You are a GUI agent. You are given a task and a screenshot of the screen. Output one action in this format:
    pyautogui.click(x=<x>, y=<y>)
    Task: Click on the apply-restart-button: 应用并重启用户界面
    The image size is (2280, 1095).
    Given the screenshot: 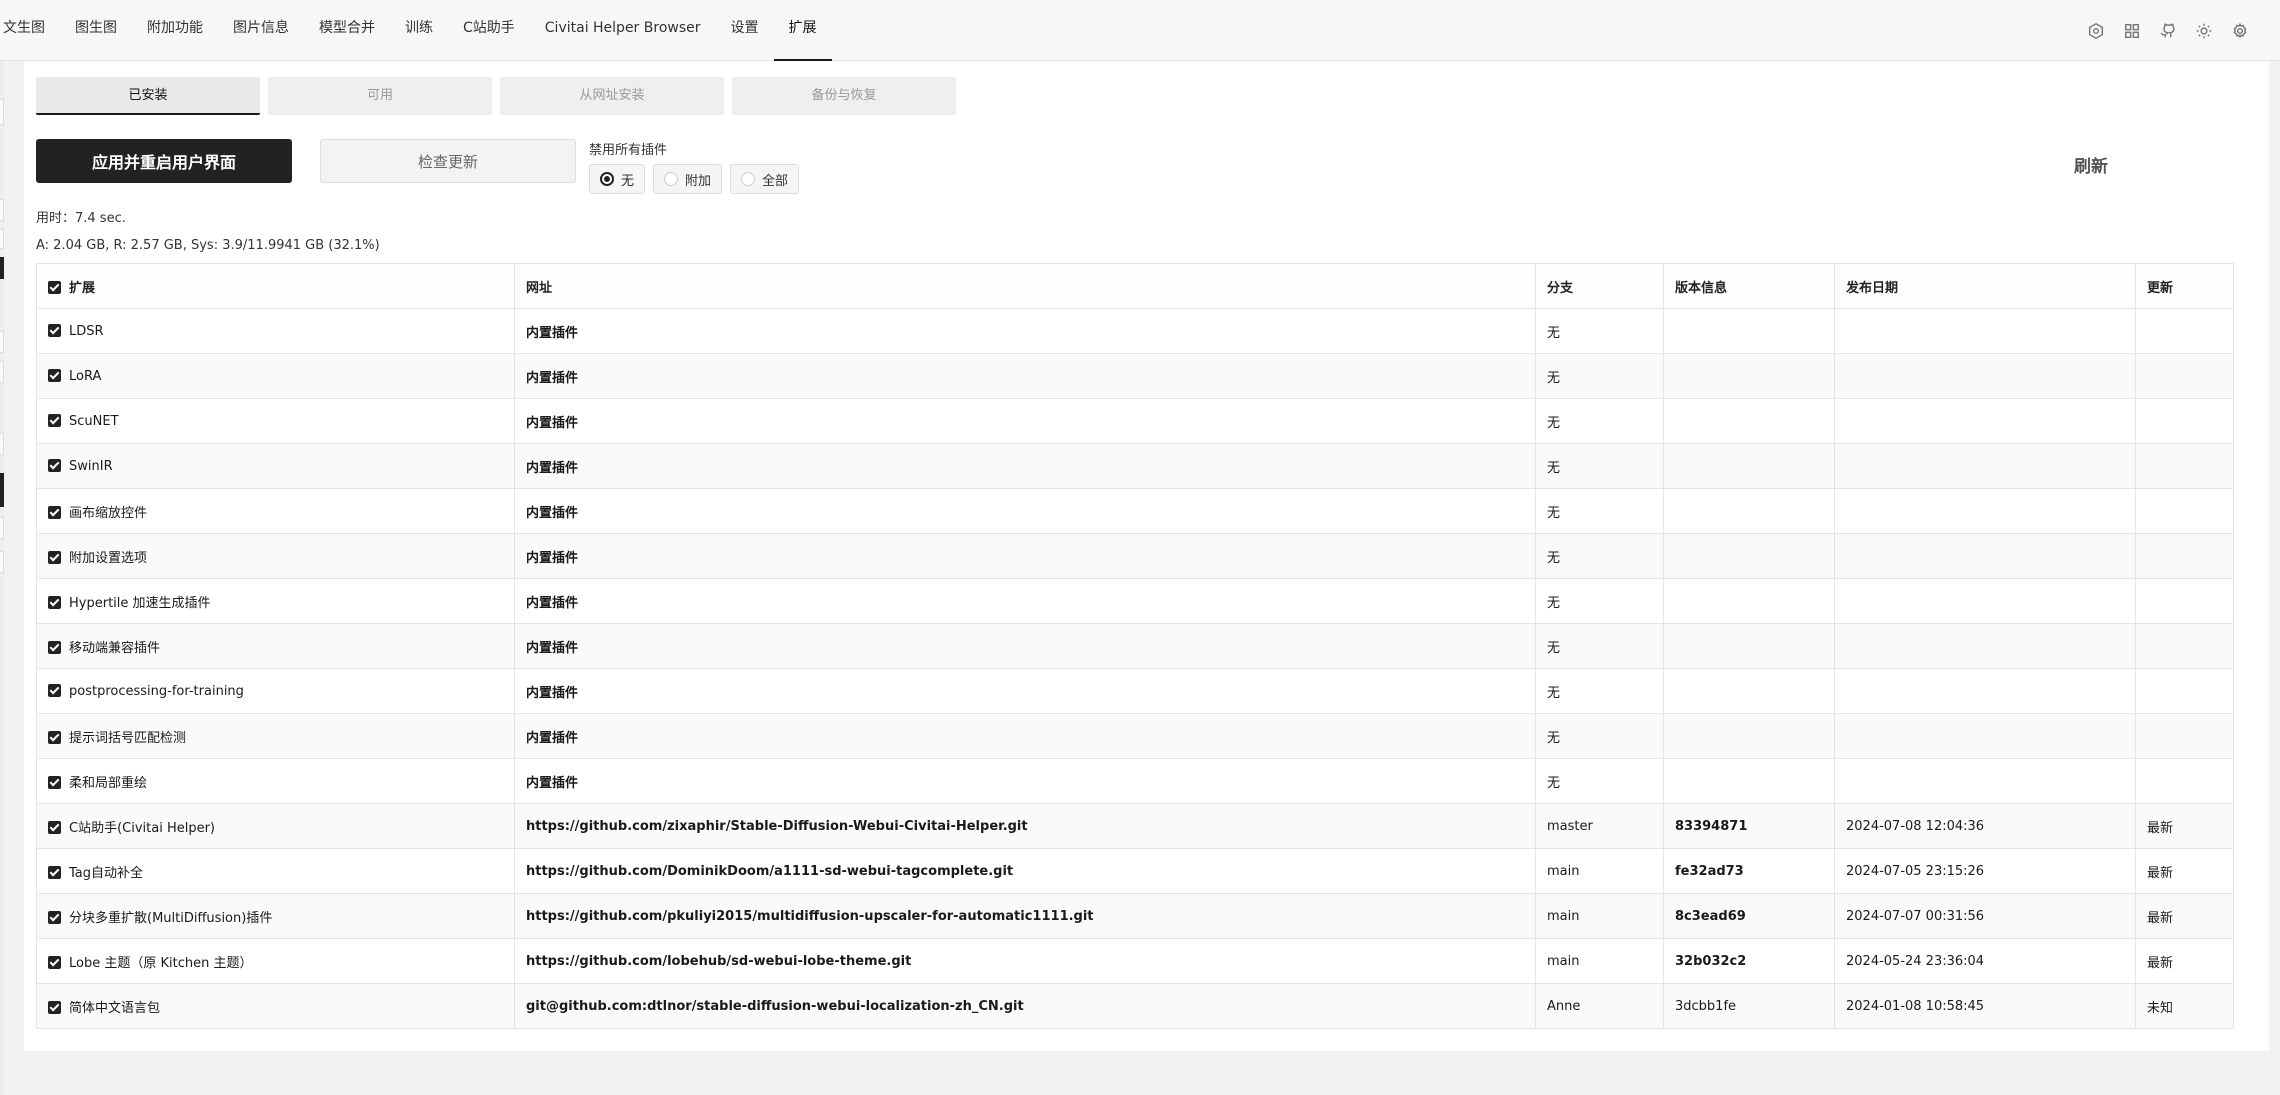 What is the action you would take?
    pyautogui.click(x=164, y=161)
    